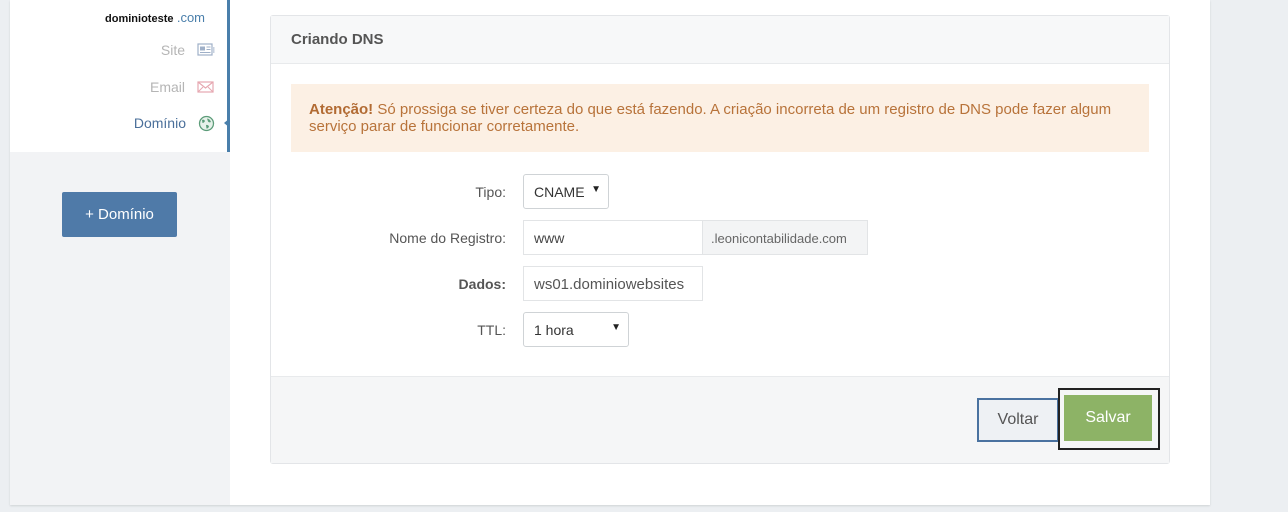 This screenshot has height=512, width=1288. I want to click on alert-strong: Atenção!, so click(341, 109).